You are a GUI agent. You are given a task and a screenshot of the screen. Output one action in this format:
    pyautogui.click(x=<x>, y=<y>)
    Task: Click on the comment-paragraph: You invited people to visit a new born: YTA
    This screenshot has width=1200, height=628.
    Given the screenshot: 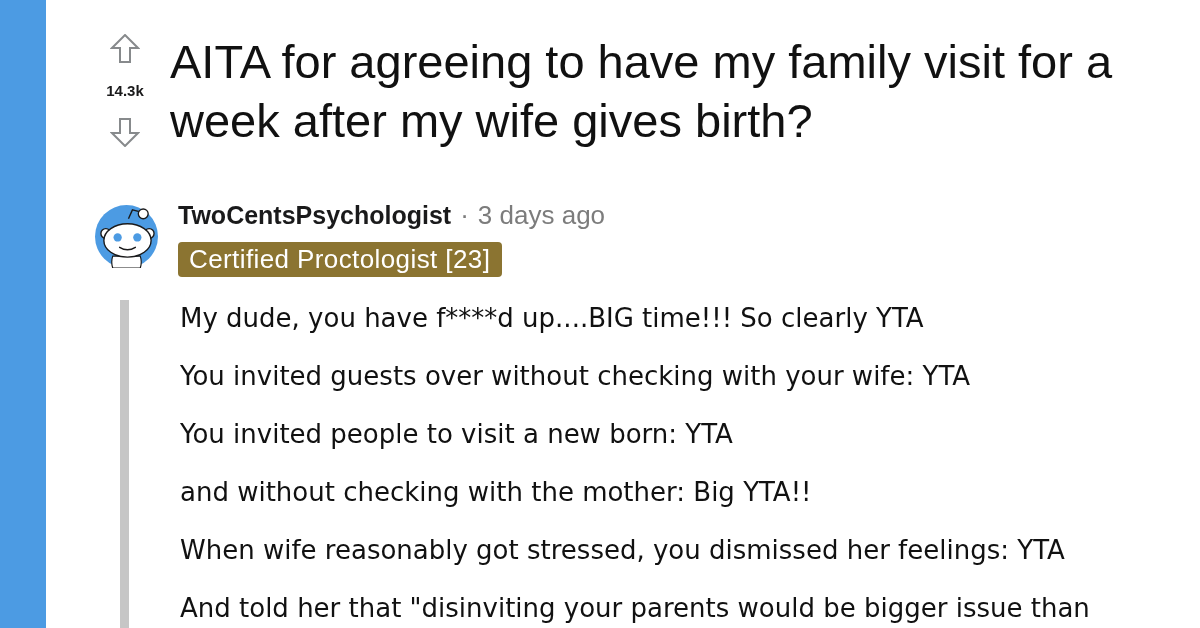 What is the action you would take?
    pyautogui.click(x=457, y=434)
    